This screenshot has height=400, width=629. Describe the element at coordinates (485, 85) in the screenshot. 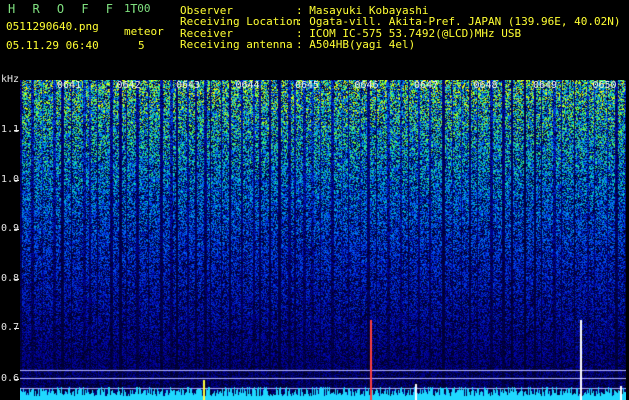

I see `time-label: 0648` at that location.